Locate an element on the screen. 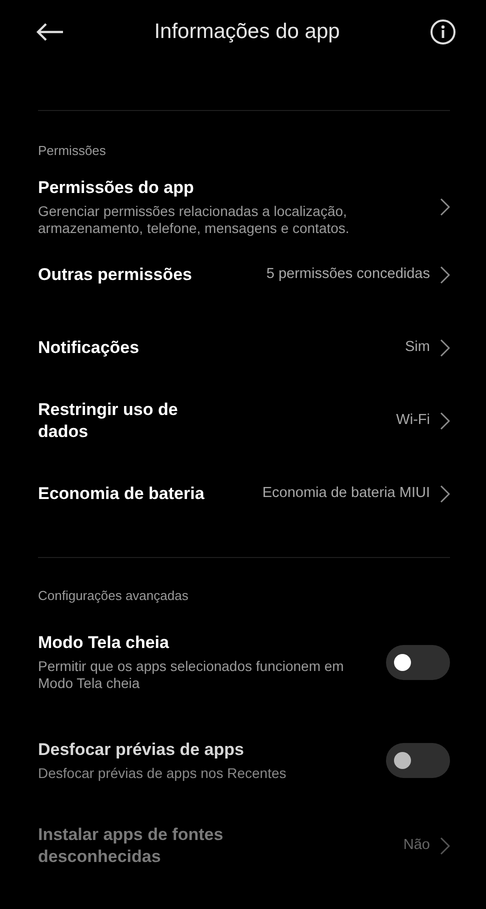 This screenshot has width=486, height=909. setting-title: Permissões do app is located at coordinates (116, 187).